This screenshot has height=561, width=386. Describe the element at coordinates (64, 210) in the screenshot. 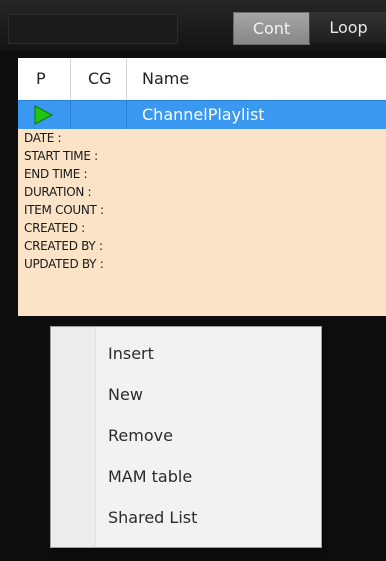

I see `info-item-count: ITEM COUNT :` at that location.